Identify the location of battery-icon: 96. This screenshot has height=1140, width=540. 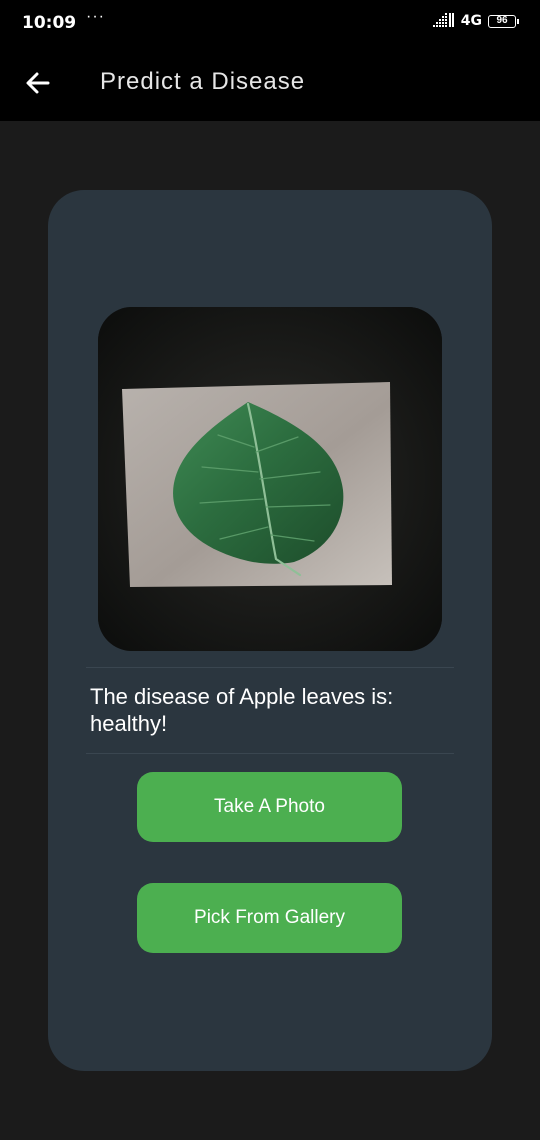
(503, 21).